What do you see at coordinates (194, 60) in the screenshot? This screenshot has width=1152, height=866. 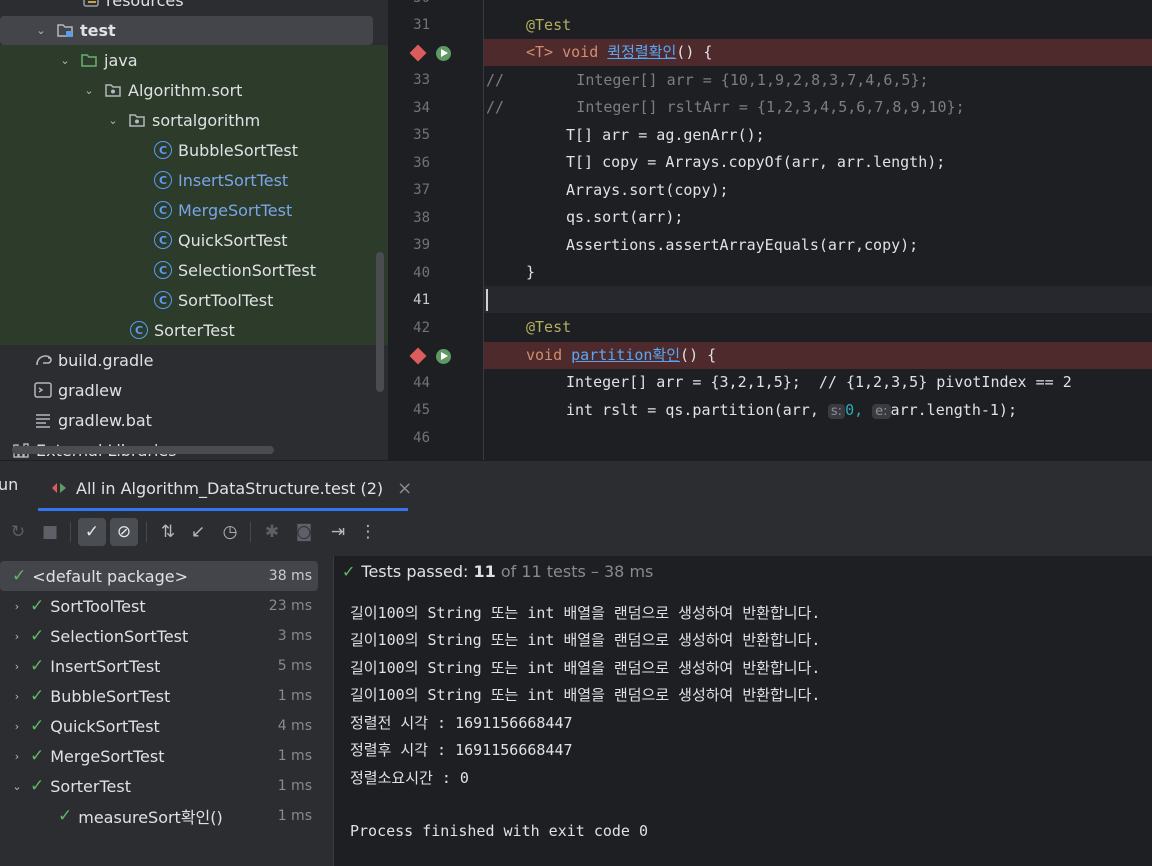 I see `tree-item-java: ⌄ java` at bounding box center [194, 60].